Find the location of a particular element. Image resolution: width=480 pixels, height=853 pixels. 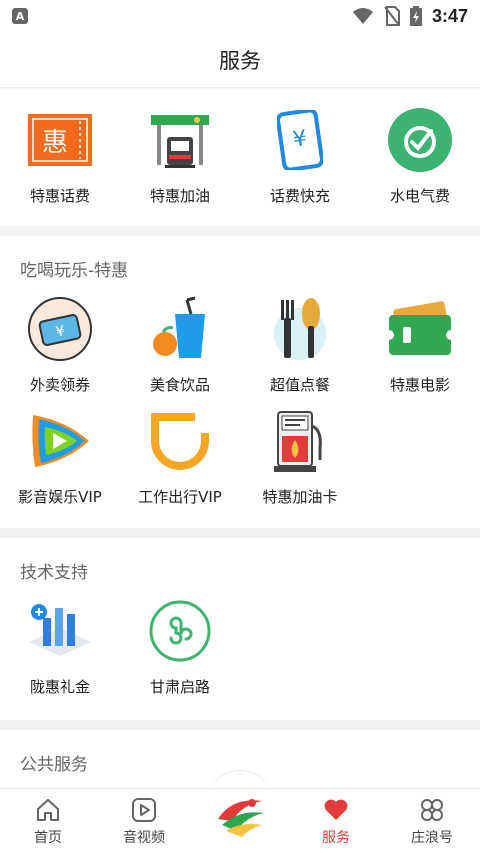

clock: 3:47 is located at coordinates (449, 15).